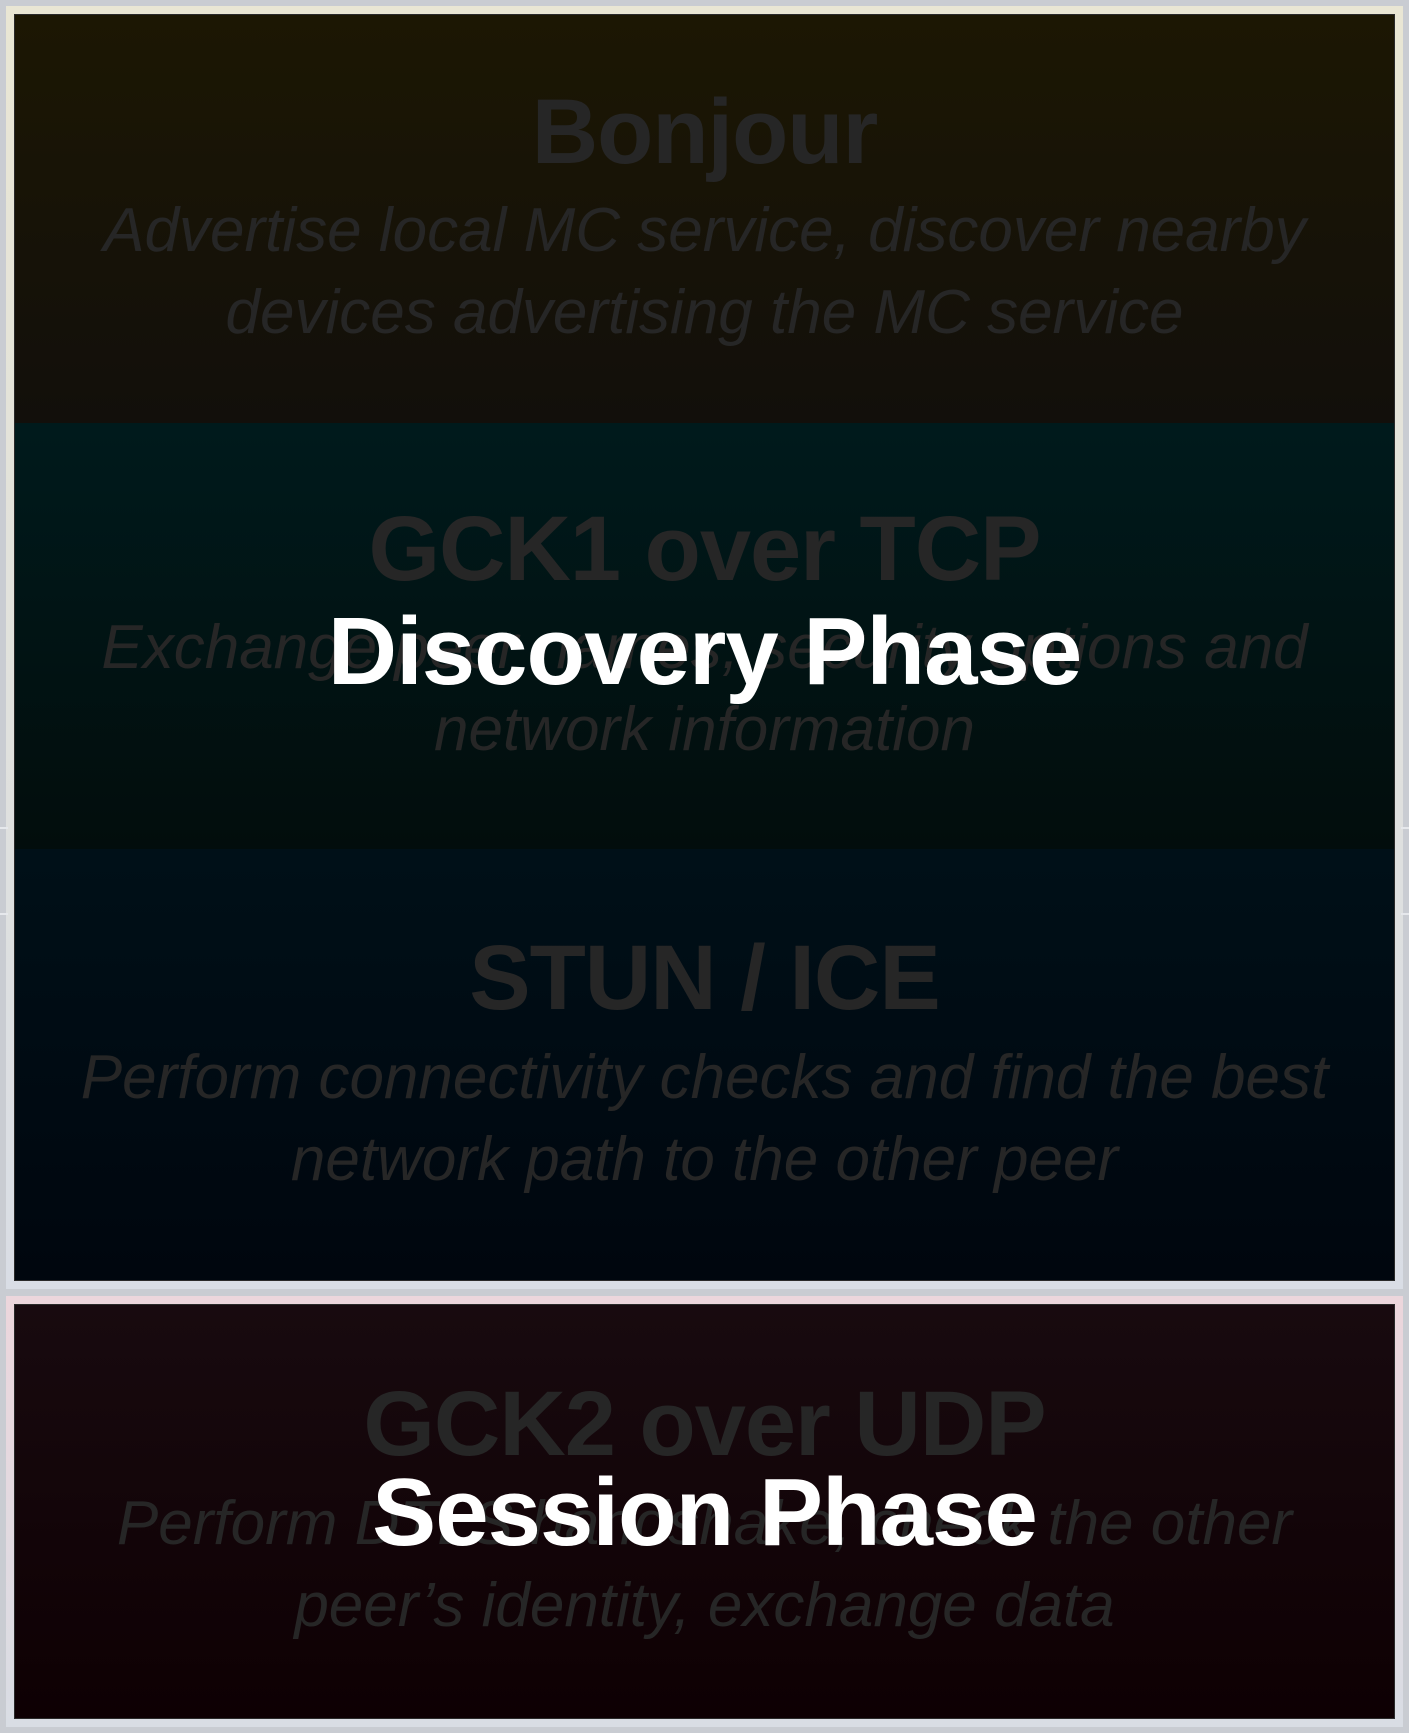 Image resolution: width=1409 pixels, height=1733 pixels. Describe the element at coordinates (704, 548) in the screenshot. I see `layer-title-gck1: GCK1 over TCP` at that location.